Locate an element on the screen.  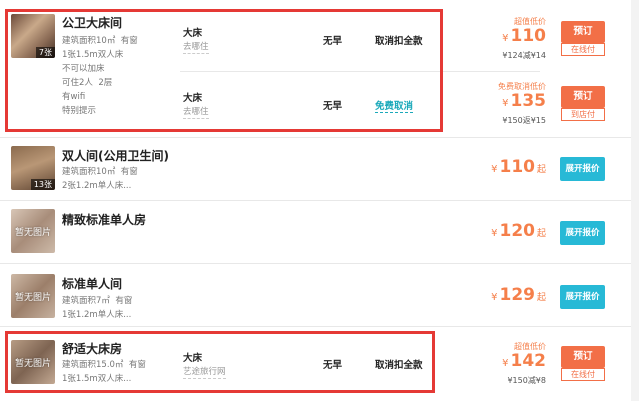
room-photo: 13张 is located at coordinates (33, 168).